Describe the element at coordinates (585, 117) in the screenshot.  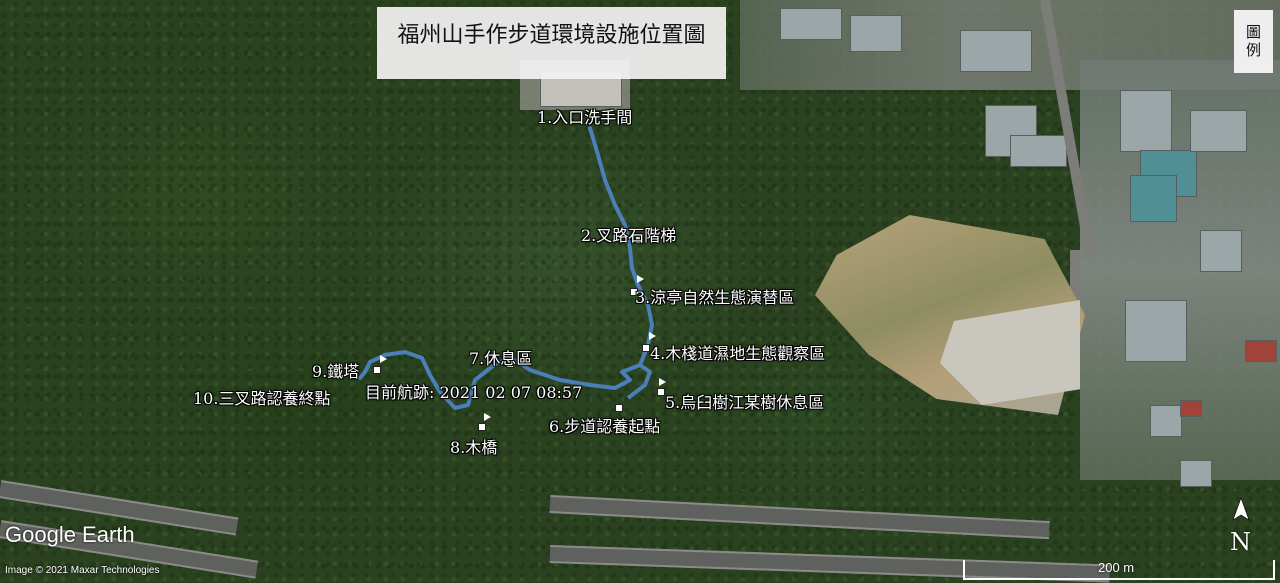
I see `waypoint-label-1: 1.入口洗手間` at that location.